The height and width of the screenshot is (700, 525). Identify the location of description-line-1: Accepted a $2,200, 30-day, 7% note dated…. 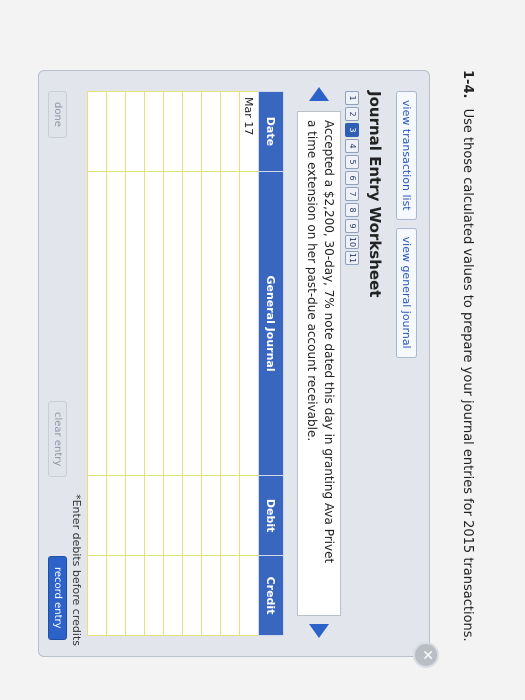
(329, 342).